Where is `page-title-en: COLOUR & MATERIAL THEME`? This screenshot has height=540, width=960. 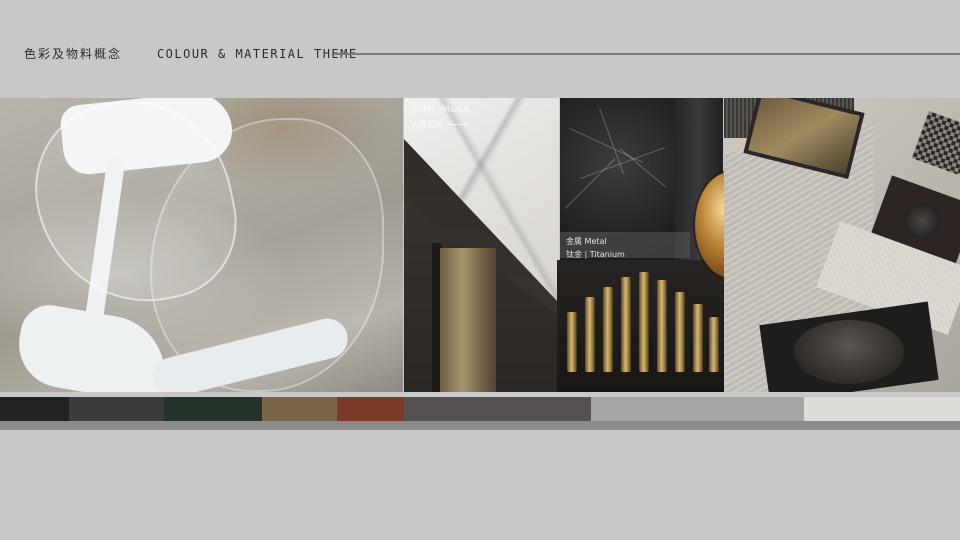 page-title-en: COLOUR & MATERIAL THEME is located at coordinates (257, 54).